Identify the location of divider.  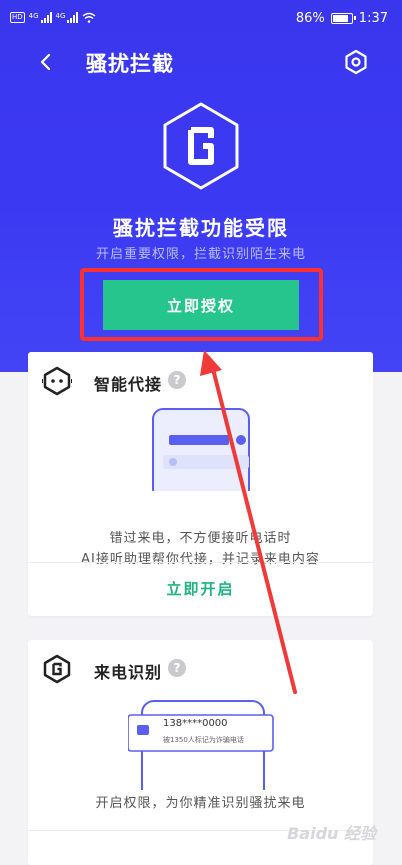
(200, 562).